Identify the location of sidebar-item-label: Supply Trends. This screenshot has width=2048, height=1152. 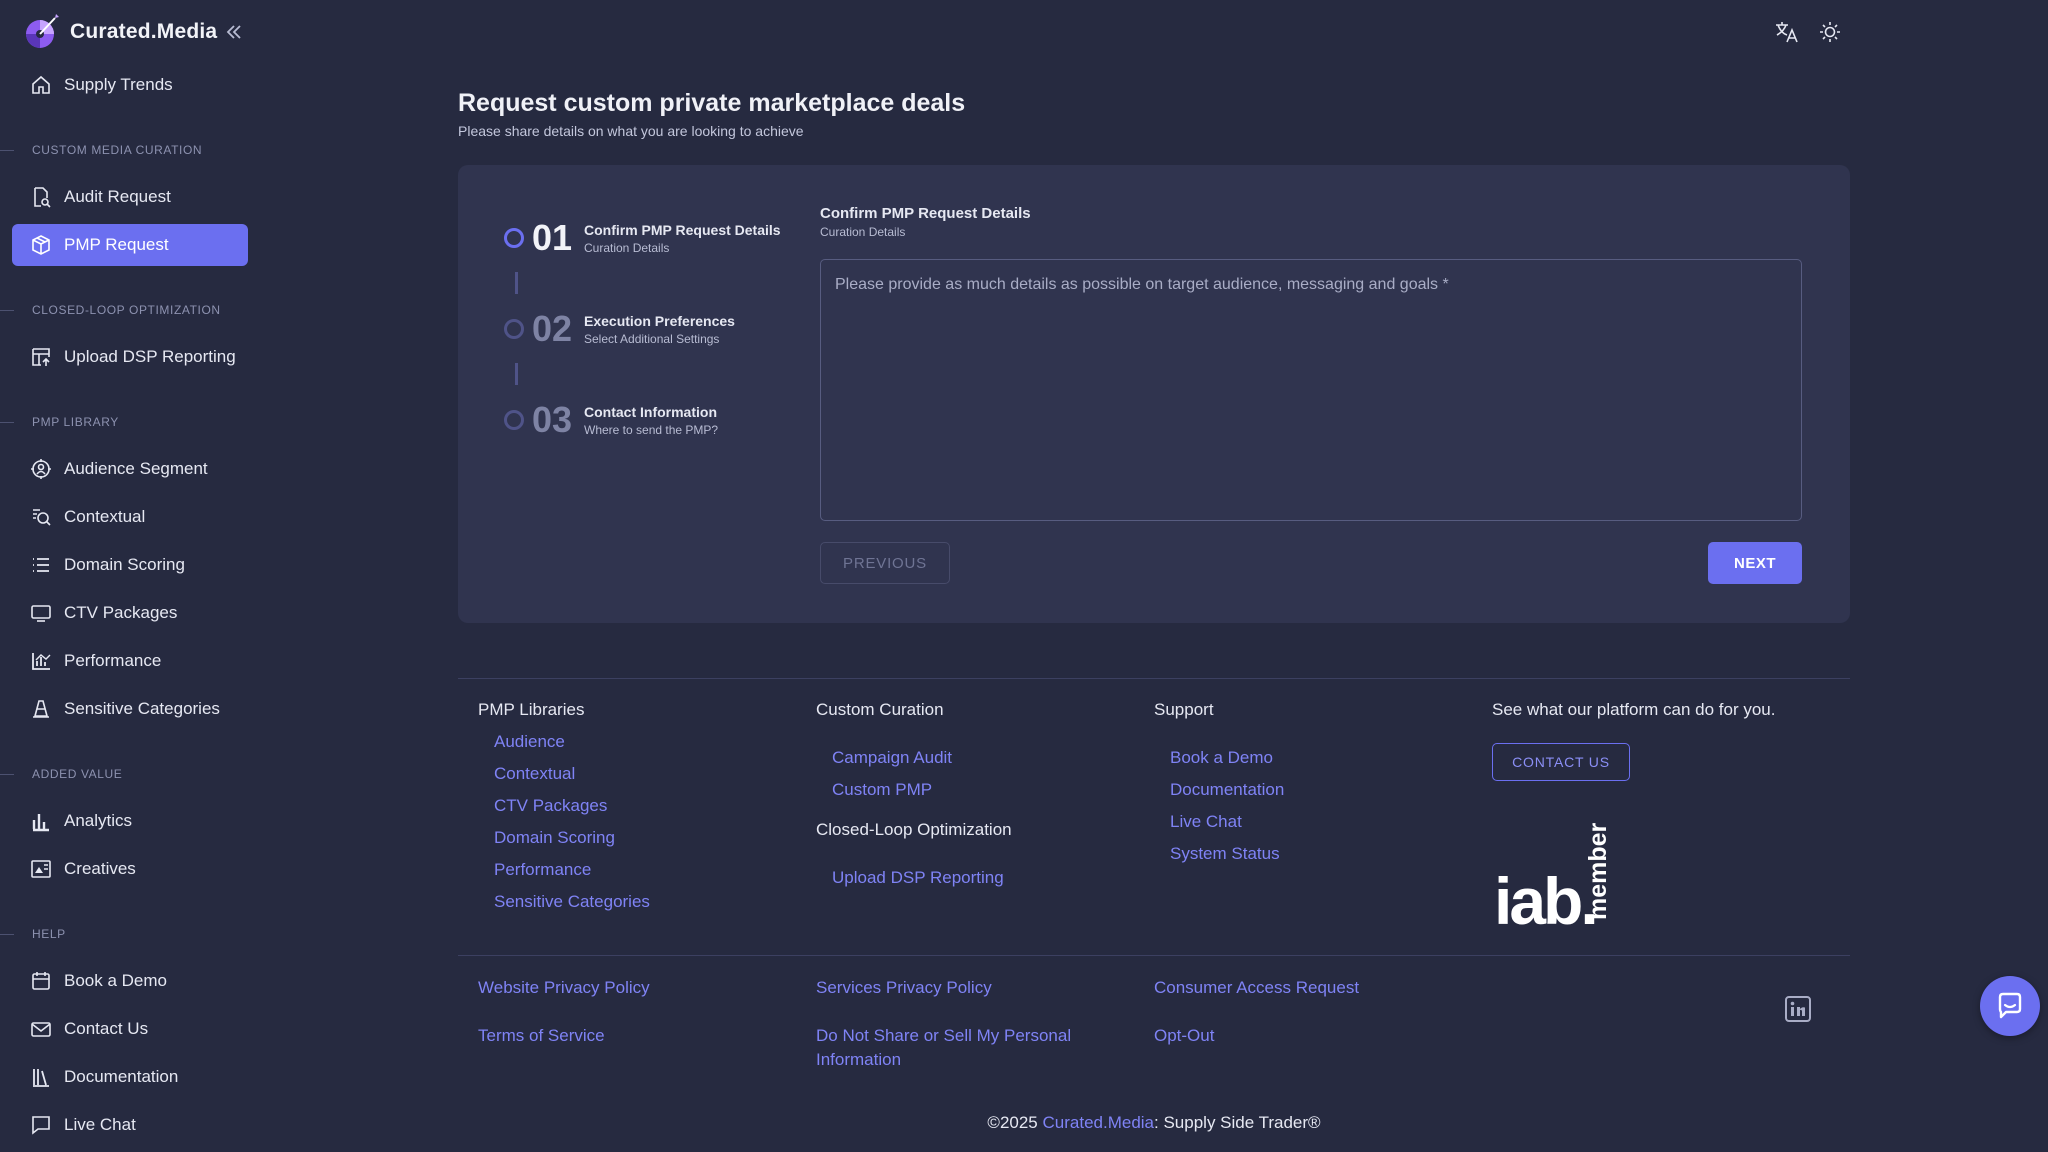
(118, 84).